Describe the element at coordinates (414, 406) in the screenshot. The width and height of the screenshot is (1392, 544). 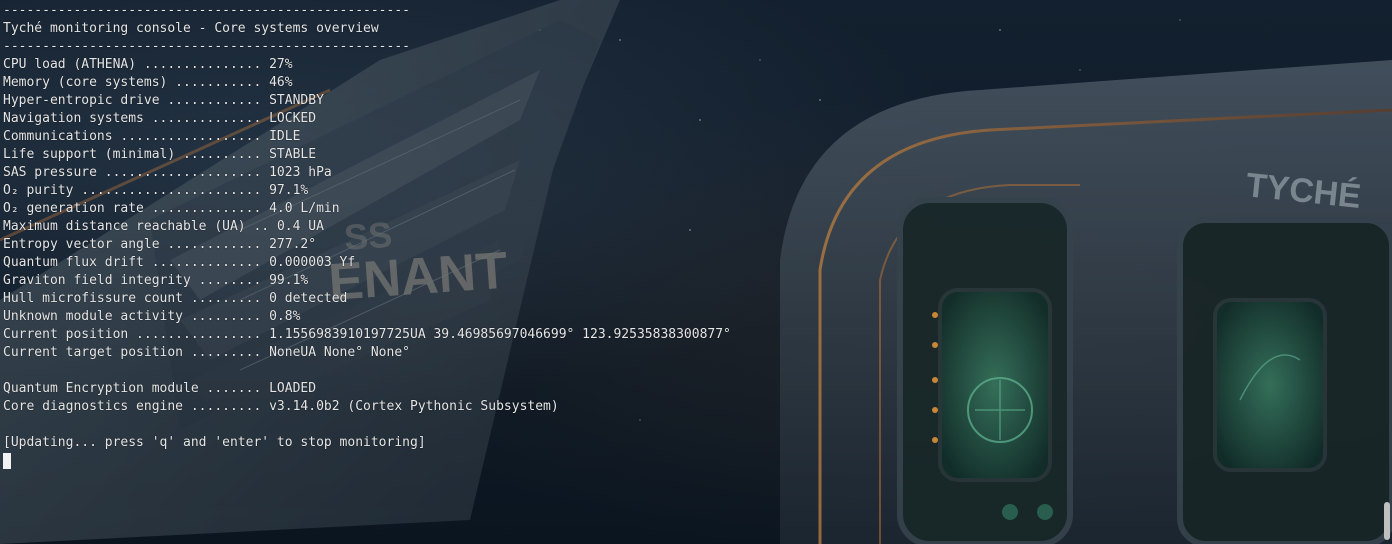
I see `module-value: v3.14.0b2 (Cortex Pythonic Subsystem)` at that location.